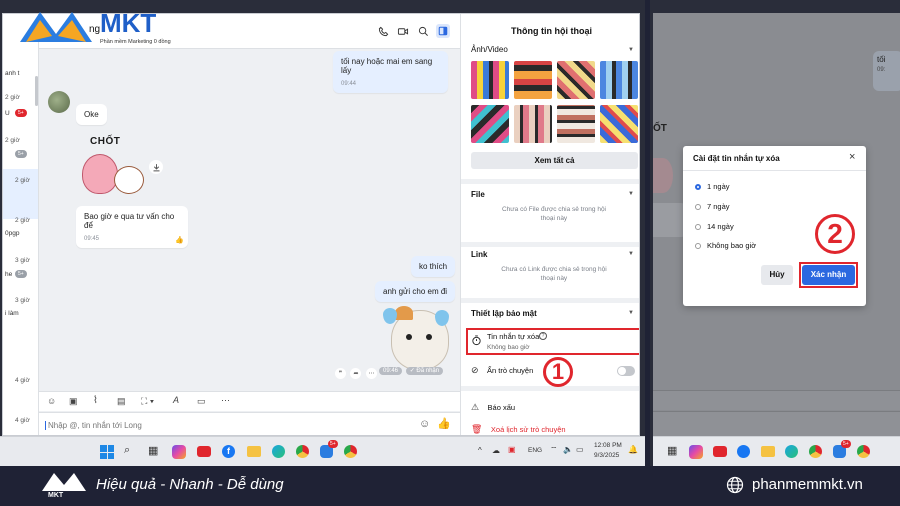 This screenshot has width=900, height=506. What do you see at coordinates (743, 451) in the screenshot?
I see `facebook-icon` at bounding box center [743, 451].